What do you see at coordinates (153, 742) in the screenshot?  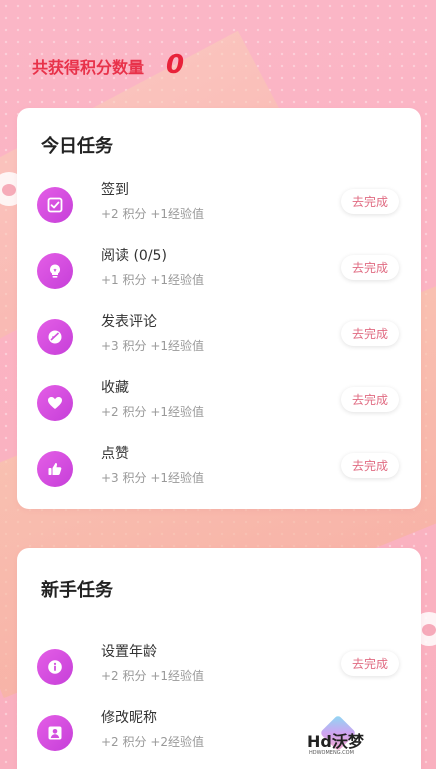 I see `task-reward: +2 积分 +2经验值` at bounding box center [153, 742].